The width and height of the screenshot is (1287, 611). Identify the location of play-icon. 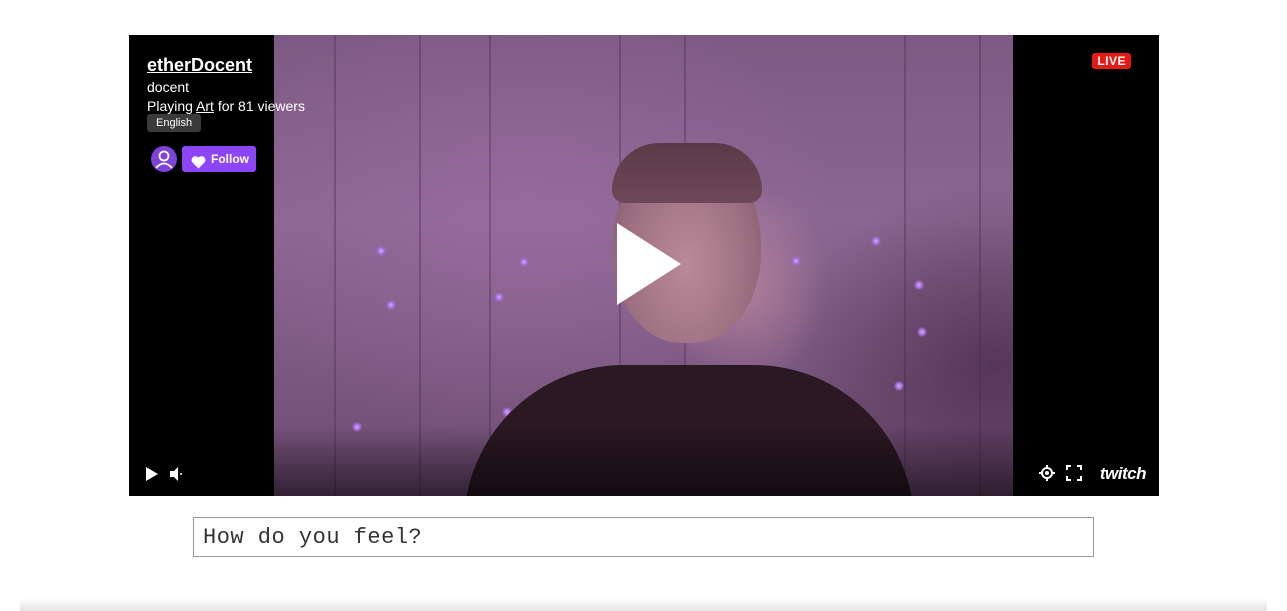
(152, 474).